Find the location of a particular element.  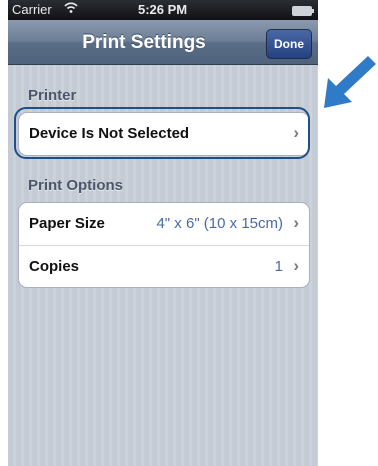

paper-size-cell: Paper Size 4" x 6" (10 x 15cm) › is located at coordinates (164, 224).